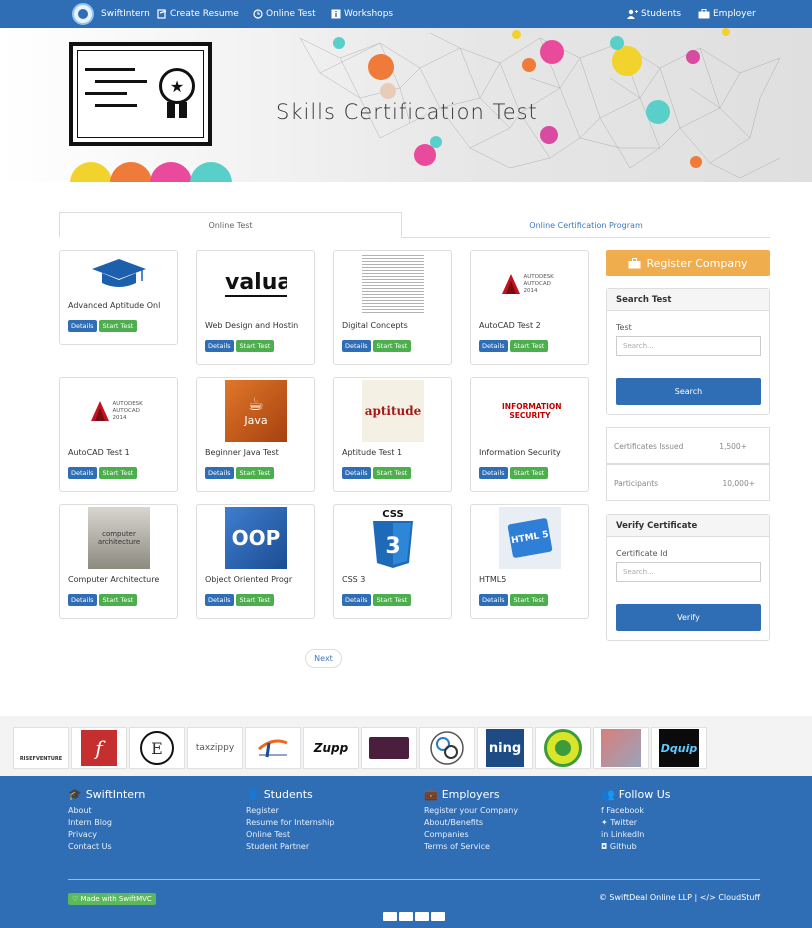 This screenshot has width=812, height=928. Describe the element at coordinates (198, 14) in the screenshot. I see `nav-create-resume: Create Resume` at that location.